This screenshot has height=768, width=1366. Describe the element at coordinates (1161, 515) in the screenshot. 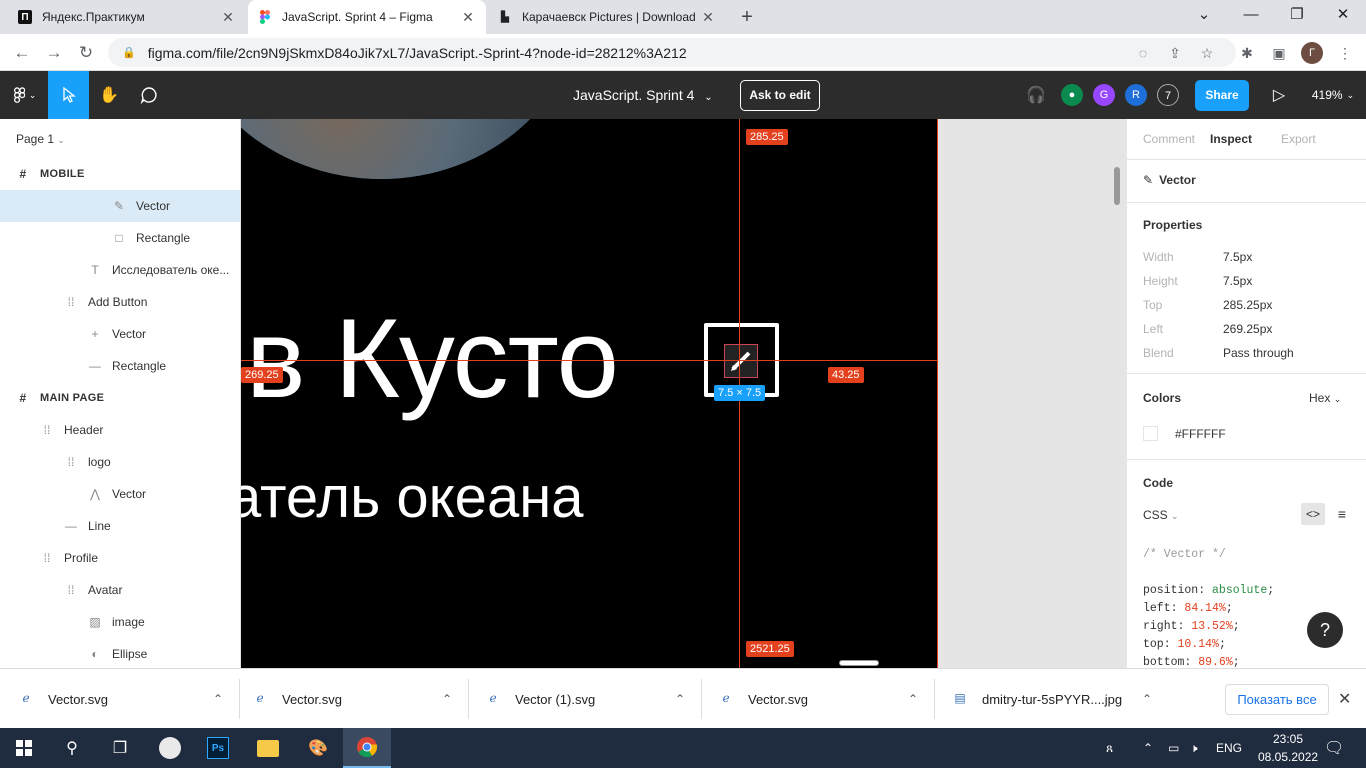

I see `code-language-dropdown: CSS ⌄` at that location.